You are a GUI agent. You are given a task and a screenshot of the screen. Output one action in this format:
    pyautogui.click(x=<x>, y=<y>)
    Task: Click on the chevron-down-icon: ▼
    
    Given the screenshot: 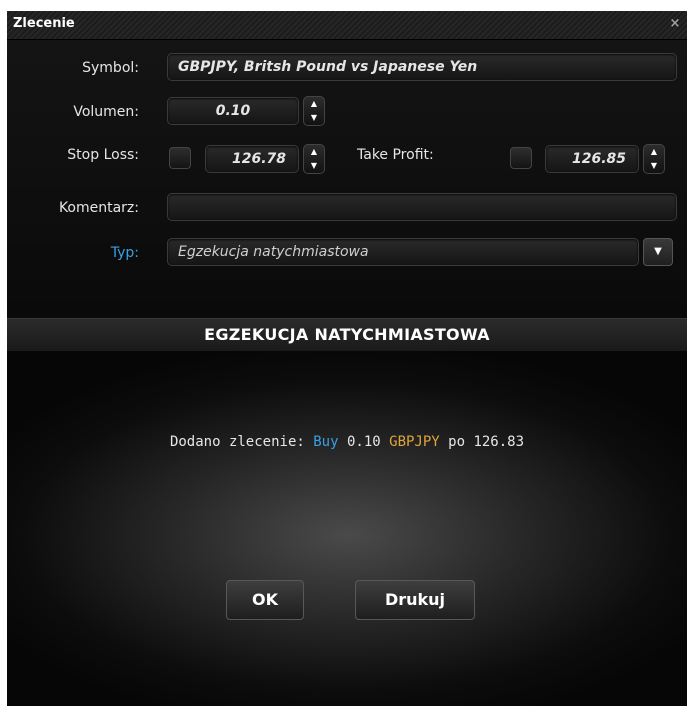 What is the action you would take?
    pyautogui.click(x=658, y=251)
    